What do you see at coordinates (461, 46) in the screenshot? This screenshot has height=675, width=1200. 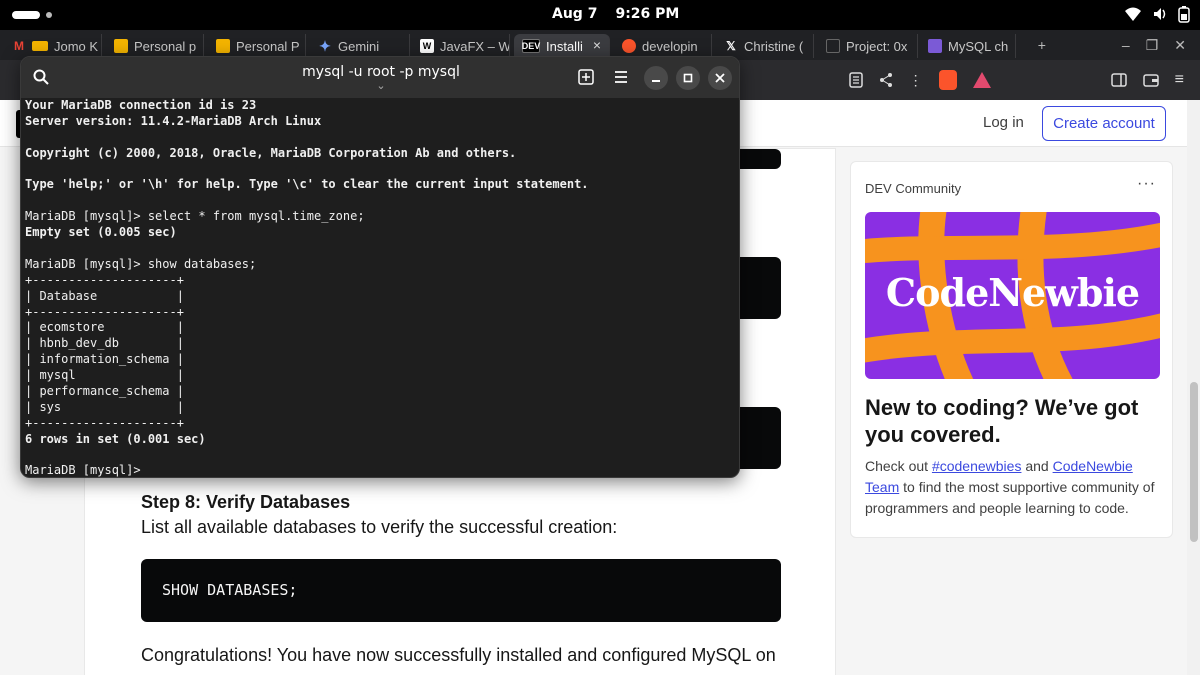 I see `tab-javafx: W JavaFX – W` at bounding box center [461, 46].